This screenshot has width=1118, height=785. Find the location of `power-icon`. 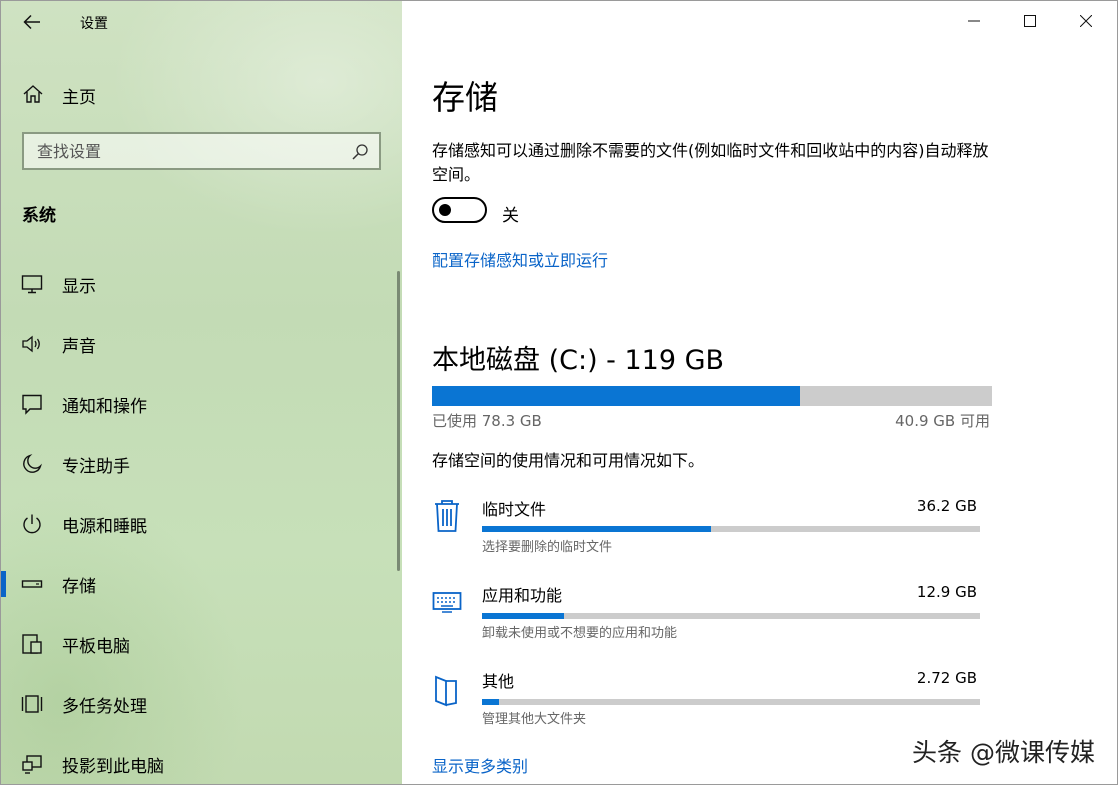

power-icon is located at coordinates (32, 524).